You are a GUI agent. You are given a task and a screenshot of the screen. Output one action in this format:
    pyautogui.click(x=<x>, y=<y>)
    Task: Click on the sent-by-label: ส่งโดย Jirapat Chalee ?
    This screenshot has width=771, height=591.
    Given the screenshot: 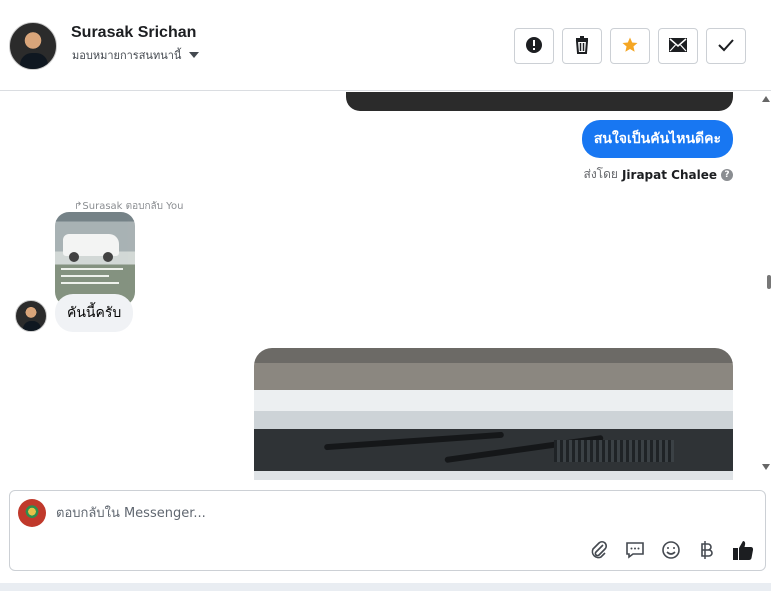 What is the action you would take?
    pyautogui.click(x=658, y=174)
    